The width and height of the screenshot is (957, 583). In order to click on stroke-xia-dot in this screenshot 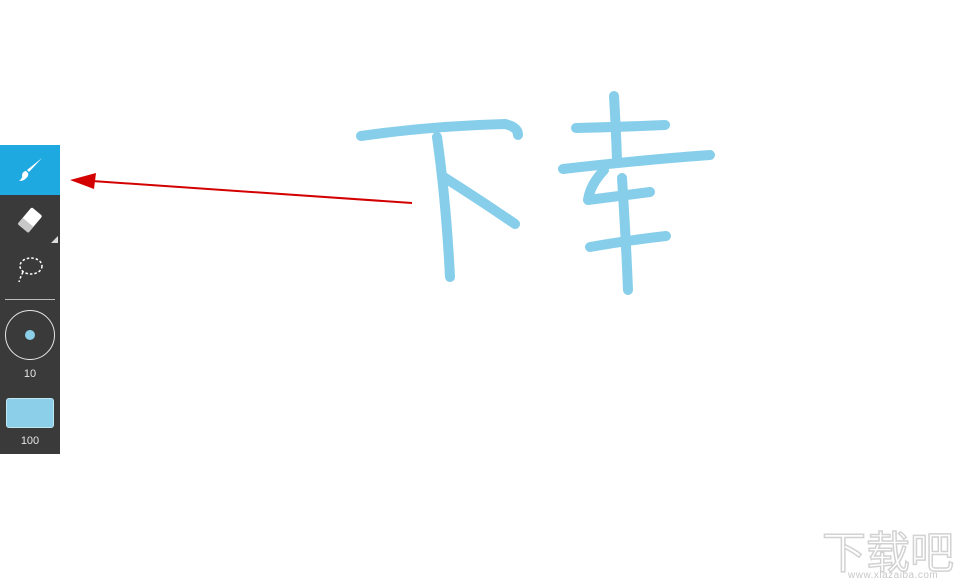, I will do `click(478, 200)`.